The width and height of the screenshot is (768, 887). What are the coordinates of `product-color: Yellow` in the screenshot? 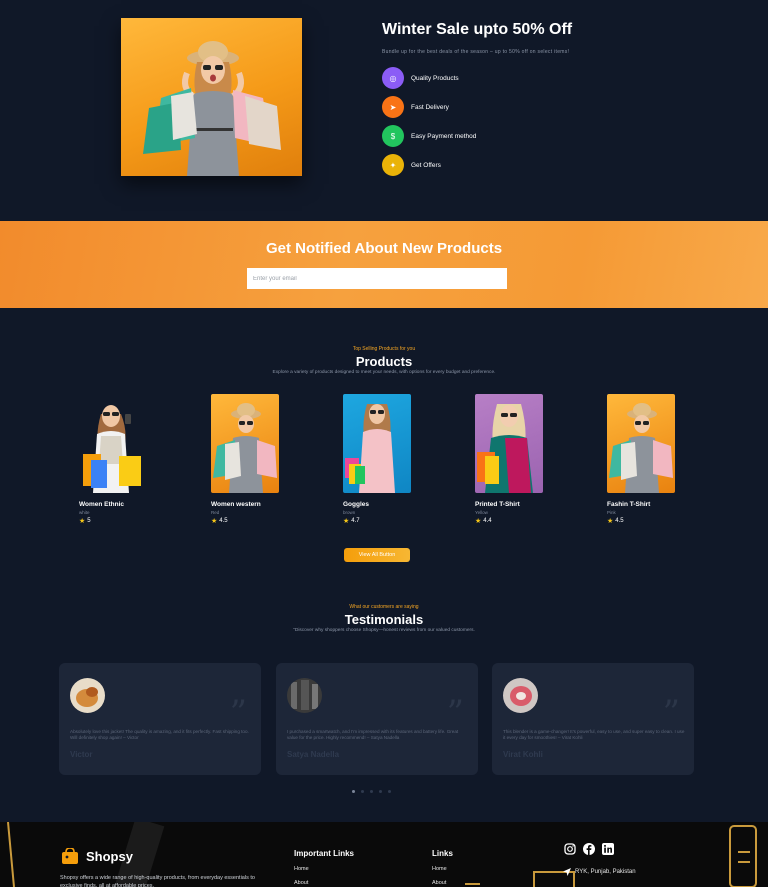 It's located at (481, 512).